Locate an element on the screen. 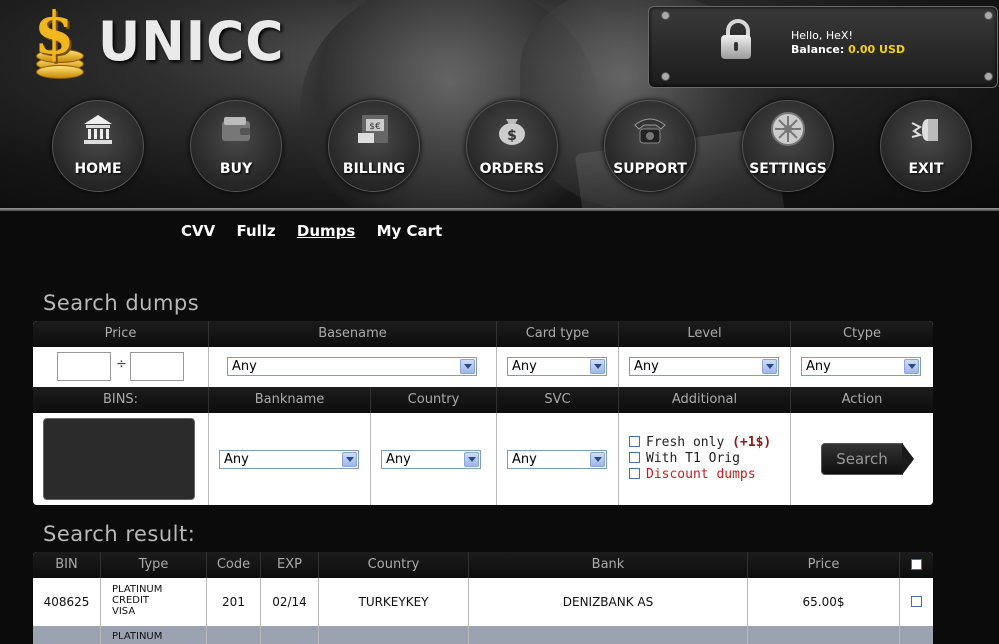 This screenshot has width=999, height=644. svc-value: Any is located at coordinates (524, 459).